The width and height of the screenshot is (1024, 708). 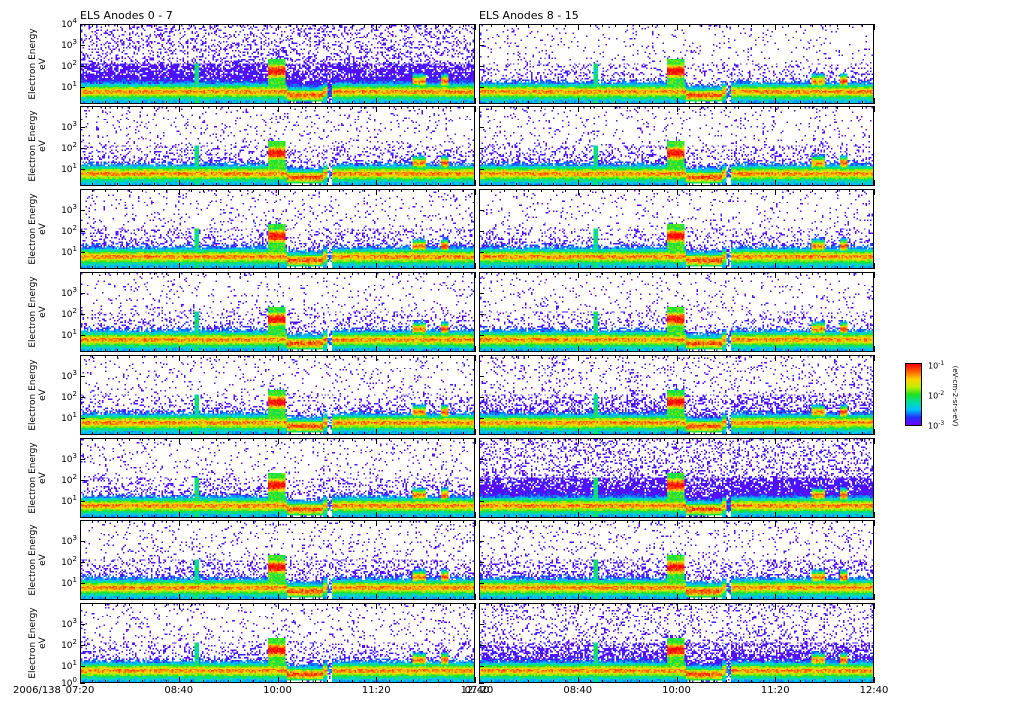 I want to click on colorbar-tick-label: 10-2, so click(x=936, y=395).